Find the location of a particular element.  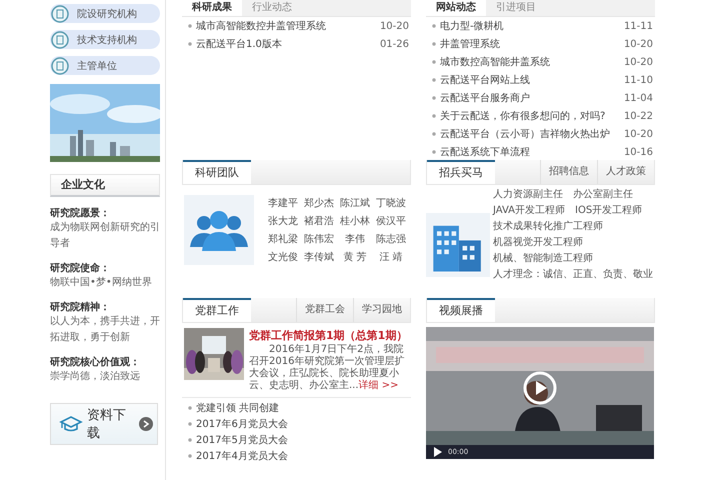

job-link: 办公室副主任 is located at coordinates (603, 194).